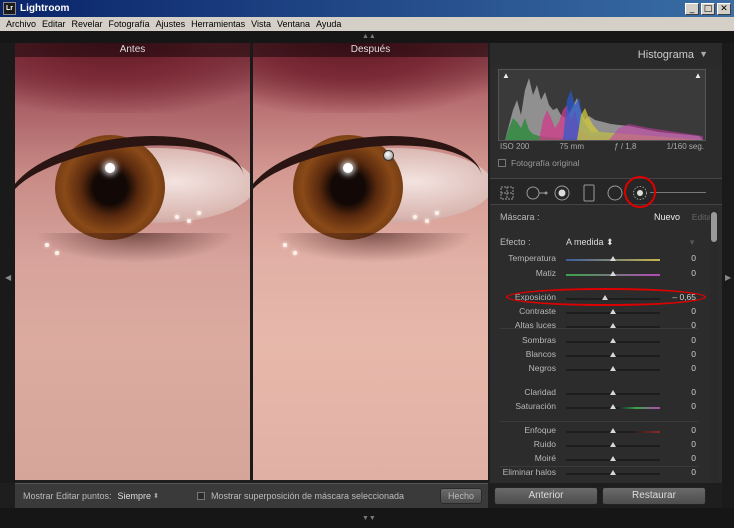 The width and height of the screenshot is (734, 528). What do you see at coordinates (461, 496) in the screenshot?
I see `done-button: Hecho` at bounding box center [461, 496].